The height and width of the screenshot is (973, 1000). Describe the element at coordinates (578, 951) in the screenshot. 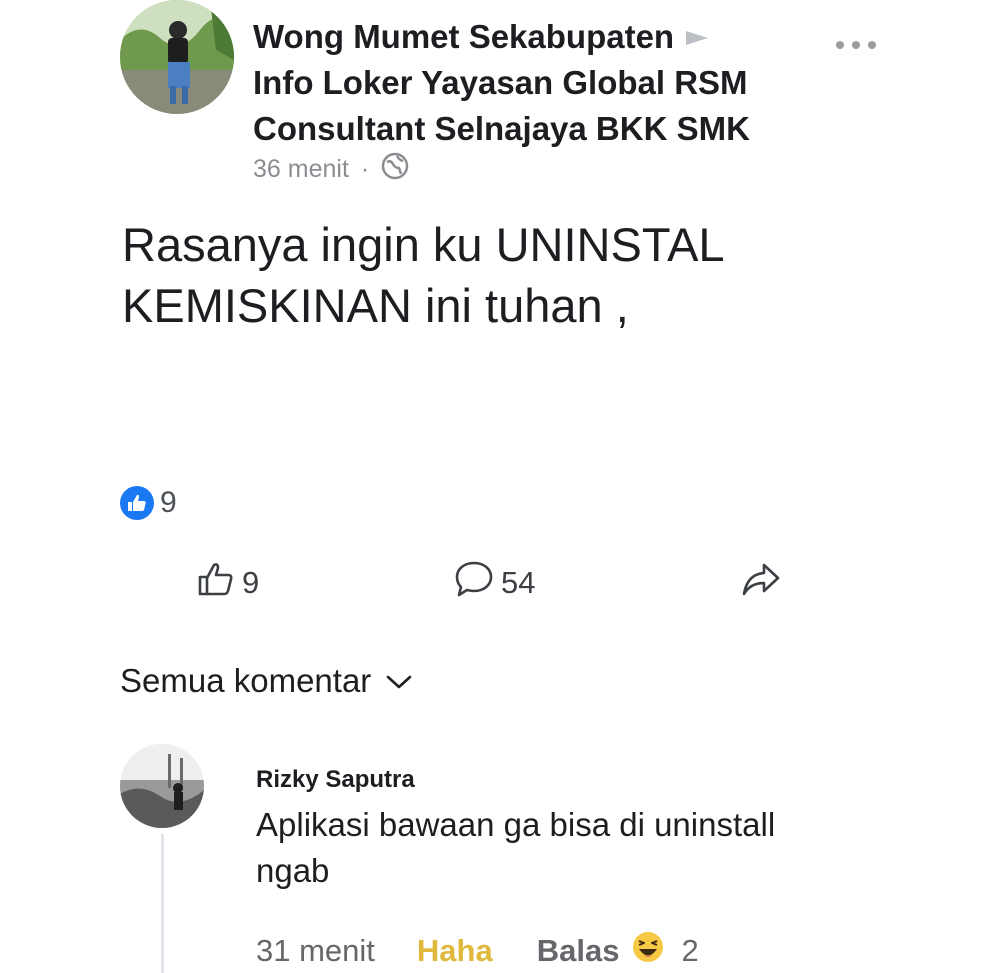

I see `reply-button: Balas` at that location.